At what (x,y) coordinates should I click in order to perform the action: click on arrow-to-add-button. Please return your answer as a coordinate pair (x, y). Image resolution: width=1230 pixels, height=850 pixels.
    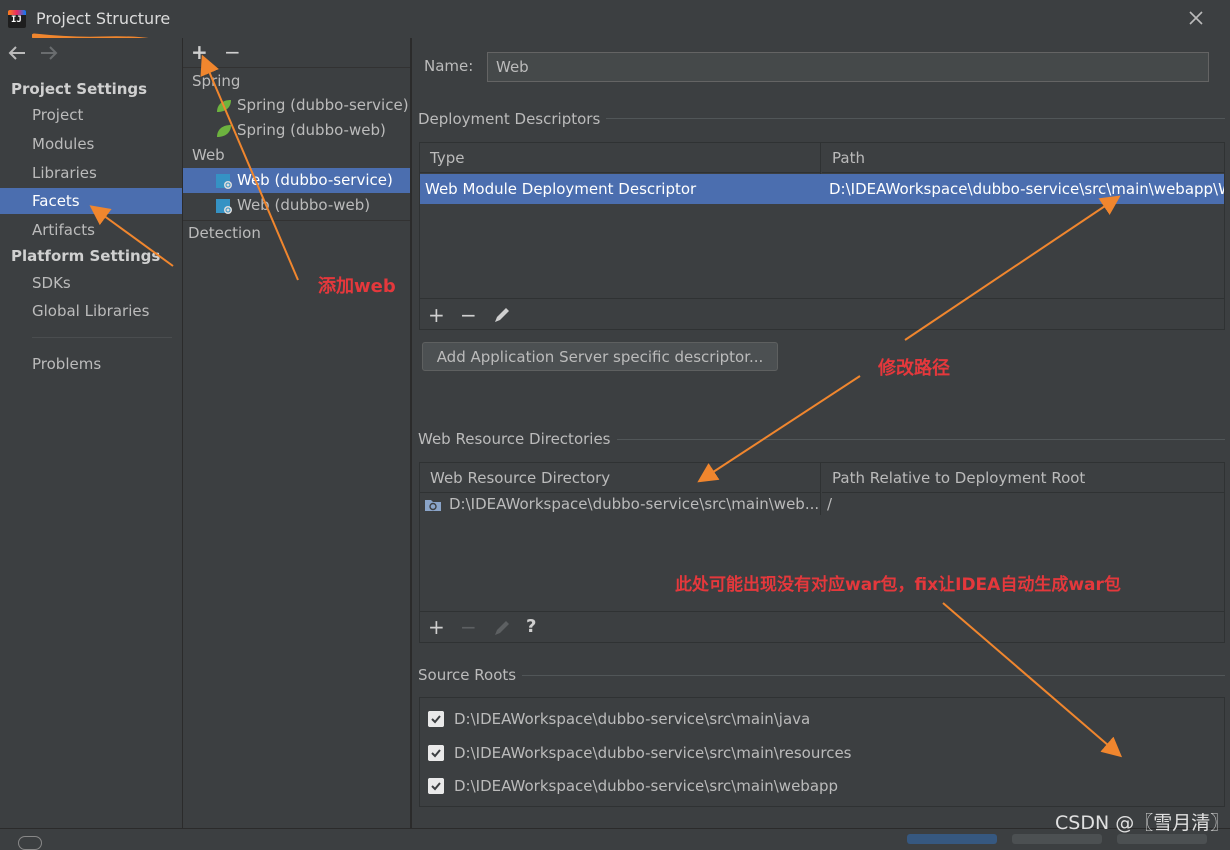
    Looking at the image, I should click on (249, 167).